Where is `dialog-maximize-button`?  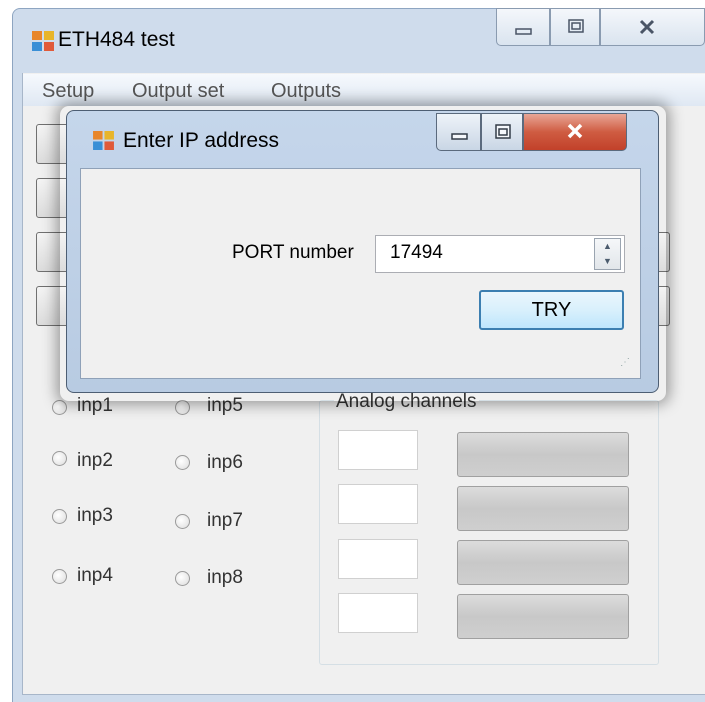 dialog-maximize-button is located at coordinates (502, 132).